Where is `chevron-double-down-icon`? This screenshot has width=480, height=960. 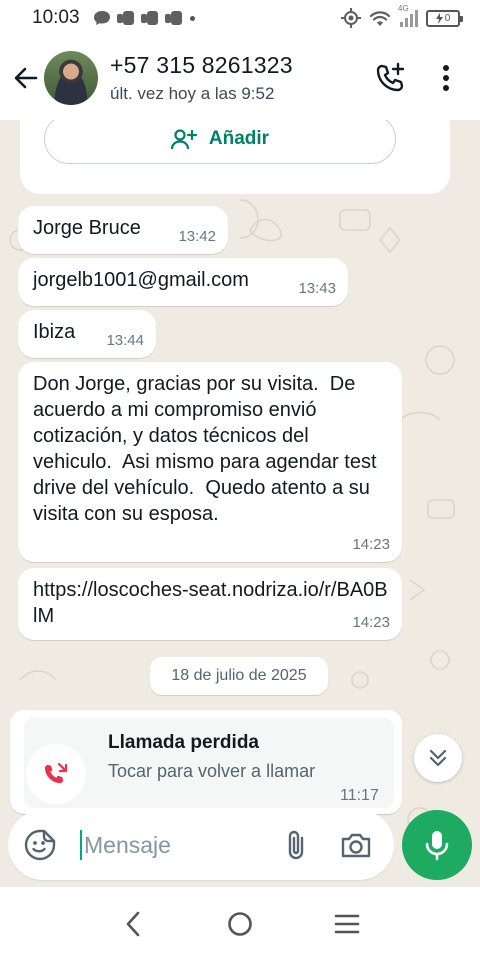 chevron-double-down-icon is located at coordinates (438, 758).